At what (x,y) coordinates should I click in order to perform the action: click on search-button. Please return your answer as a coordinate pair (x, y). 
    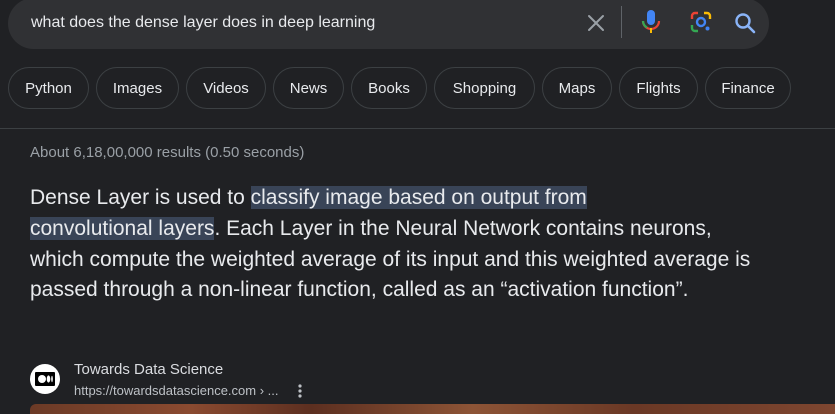
    Looking at the image, I should click on (745, 23).